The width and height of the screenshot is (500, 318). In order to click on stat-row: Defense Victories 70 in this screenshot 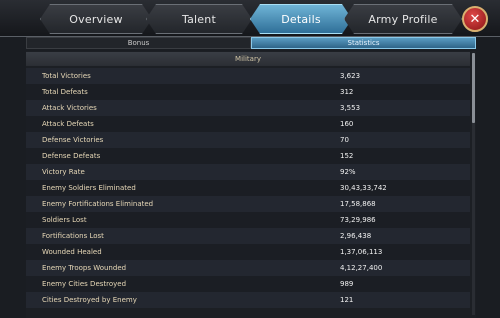, I will do `click(248, 140)`.